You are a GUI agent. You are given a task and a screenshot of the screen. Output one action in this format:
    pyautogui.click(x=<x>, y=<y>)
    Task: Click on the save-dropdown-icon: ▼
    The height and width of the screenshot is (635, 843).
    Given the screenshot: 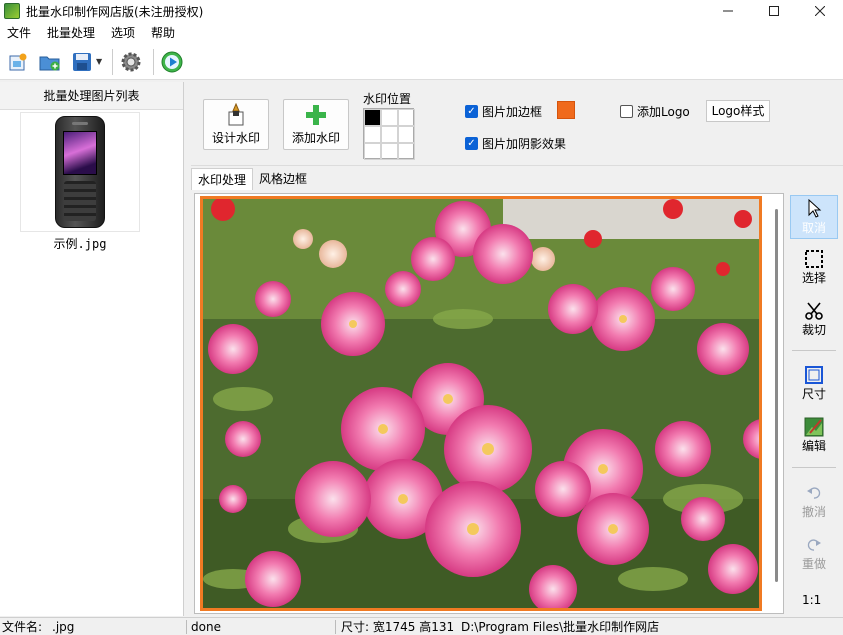 What is the action you would take?
    pyautogui.click(x=99, y=61)
    